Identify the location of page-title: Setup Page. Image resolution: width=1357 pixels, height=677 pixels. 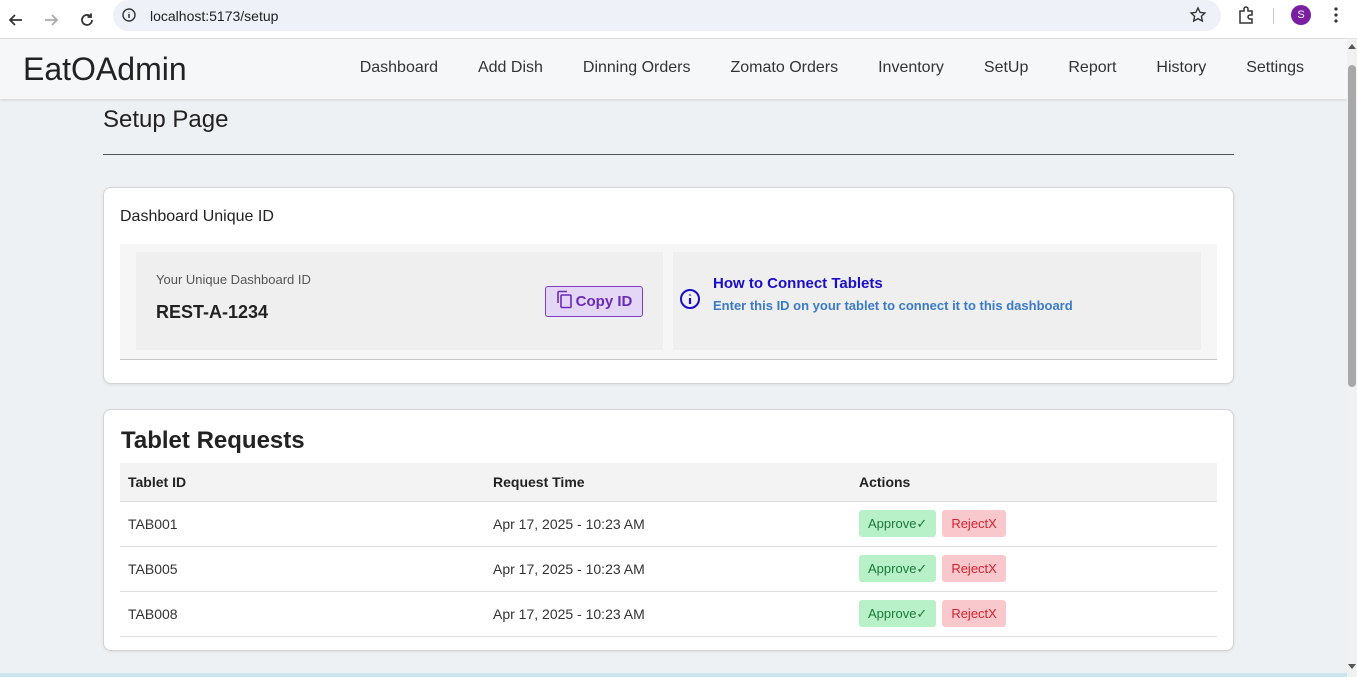
(166, 119).